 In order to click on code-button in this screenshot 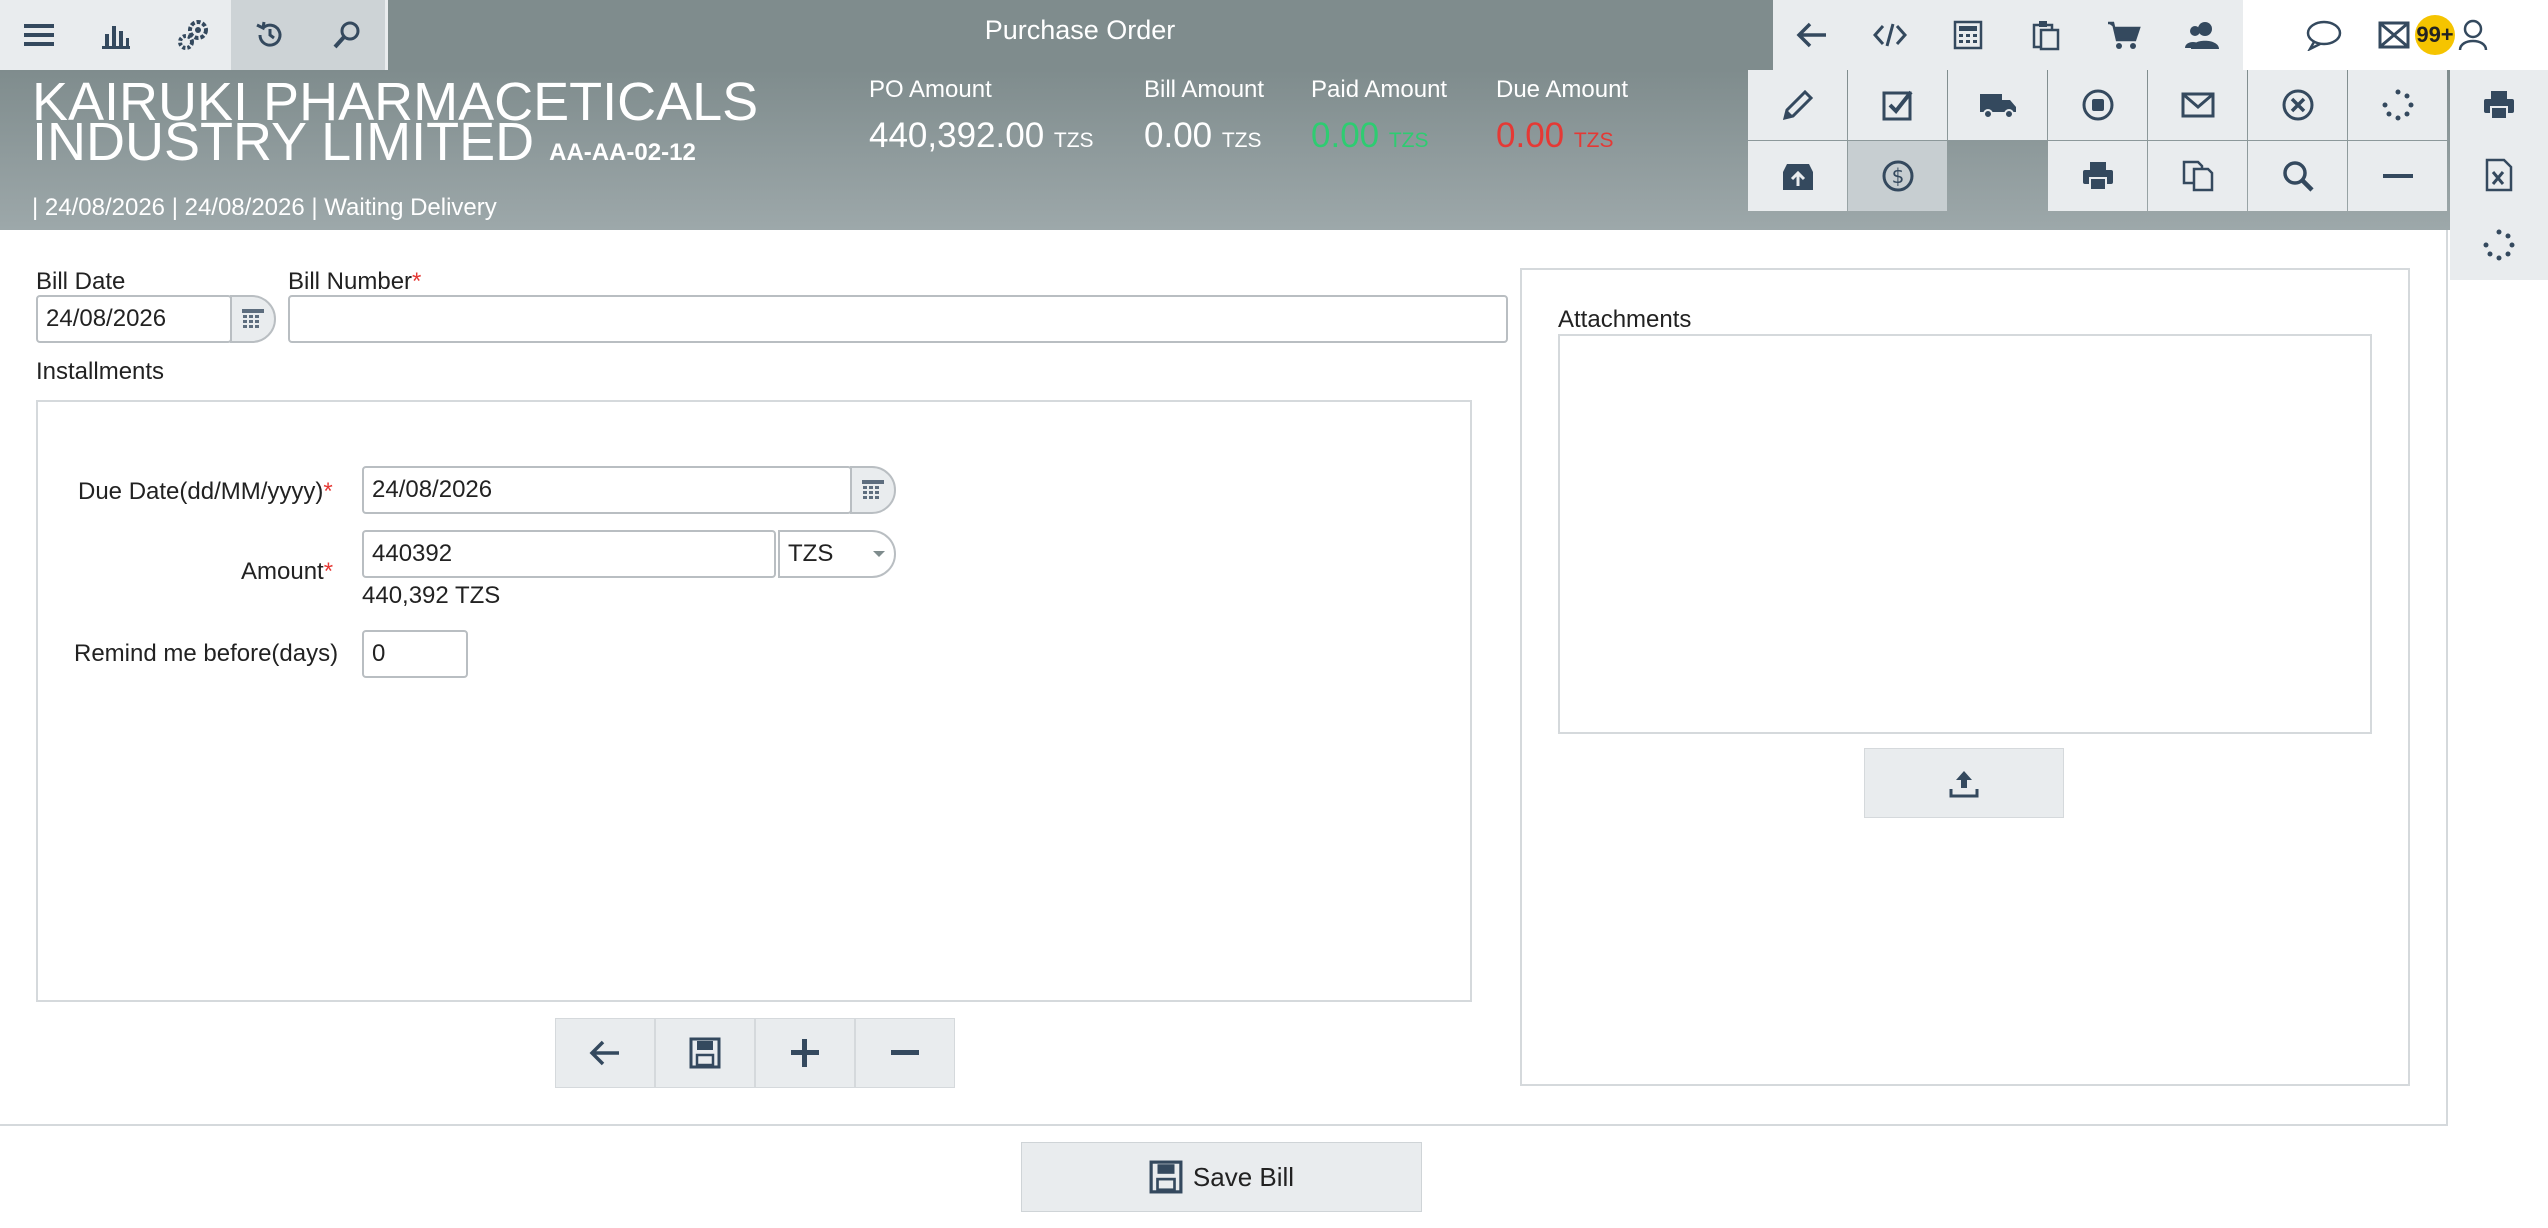, I will do `click(1890, 35)`.